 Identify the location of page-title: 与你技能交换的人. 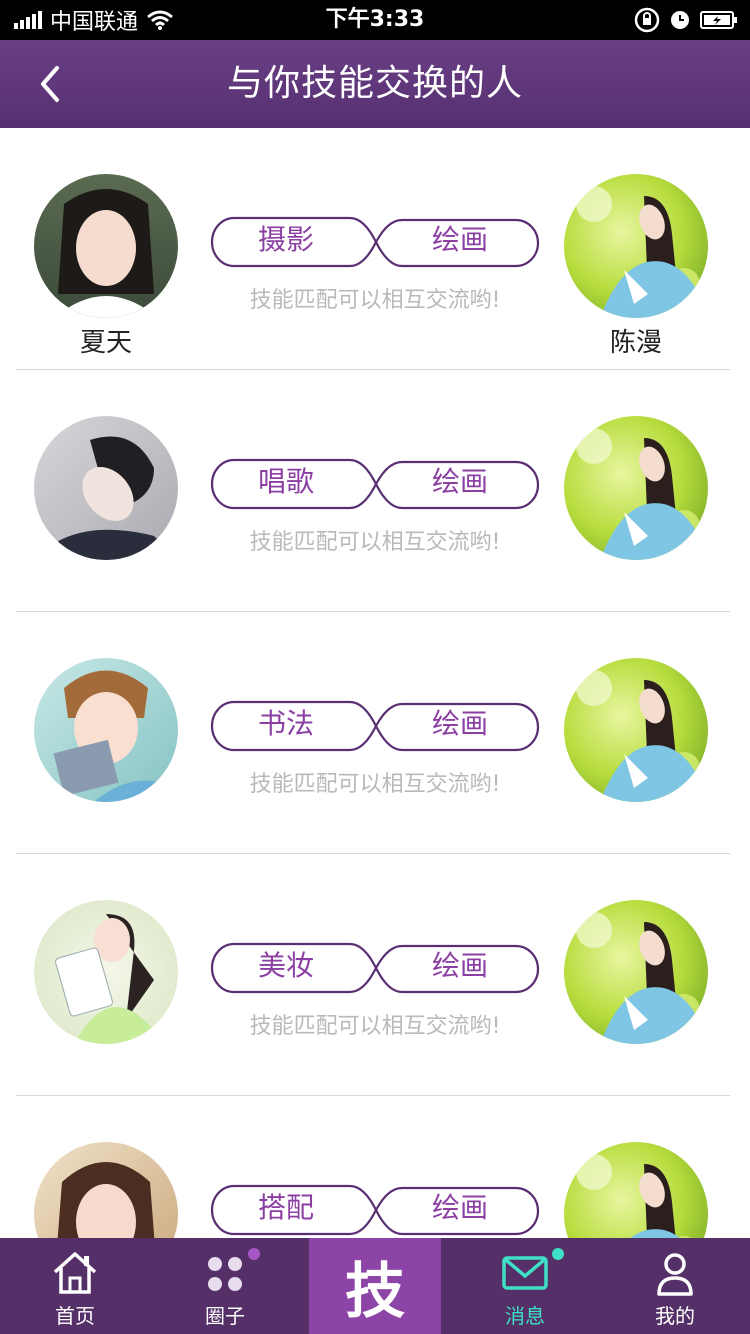
(374, 83).